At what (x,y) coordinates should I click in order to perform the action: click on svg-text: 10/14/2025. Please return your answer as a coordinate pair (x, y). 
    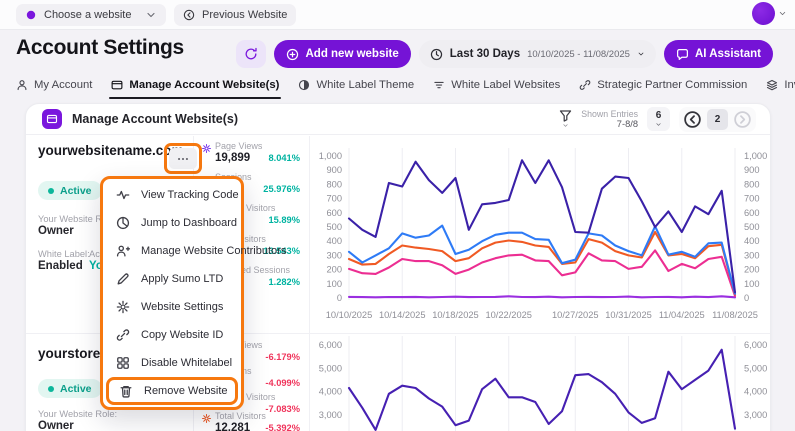
    Looking at the image, I should click on (402, 315).